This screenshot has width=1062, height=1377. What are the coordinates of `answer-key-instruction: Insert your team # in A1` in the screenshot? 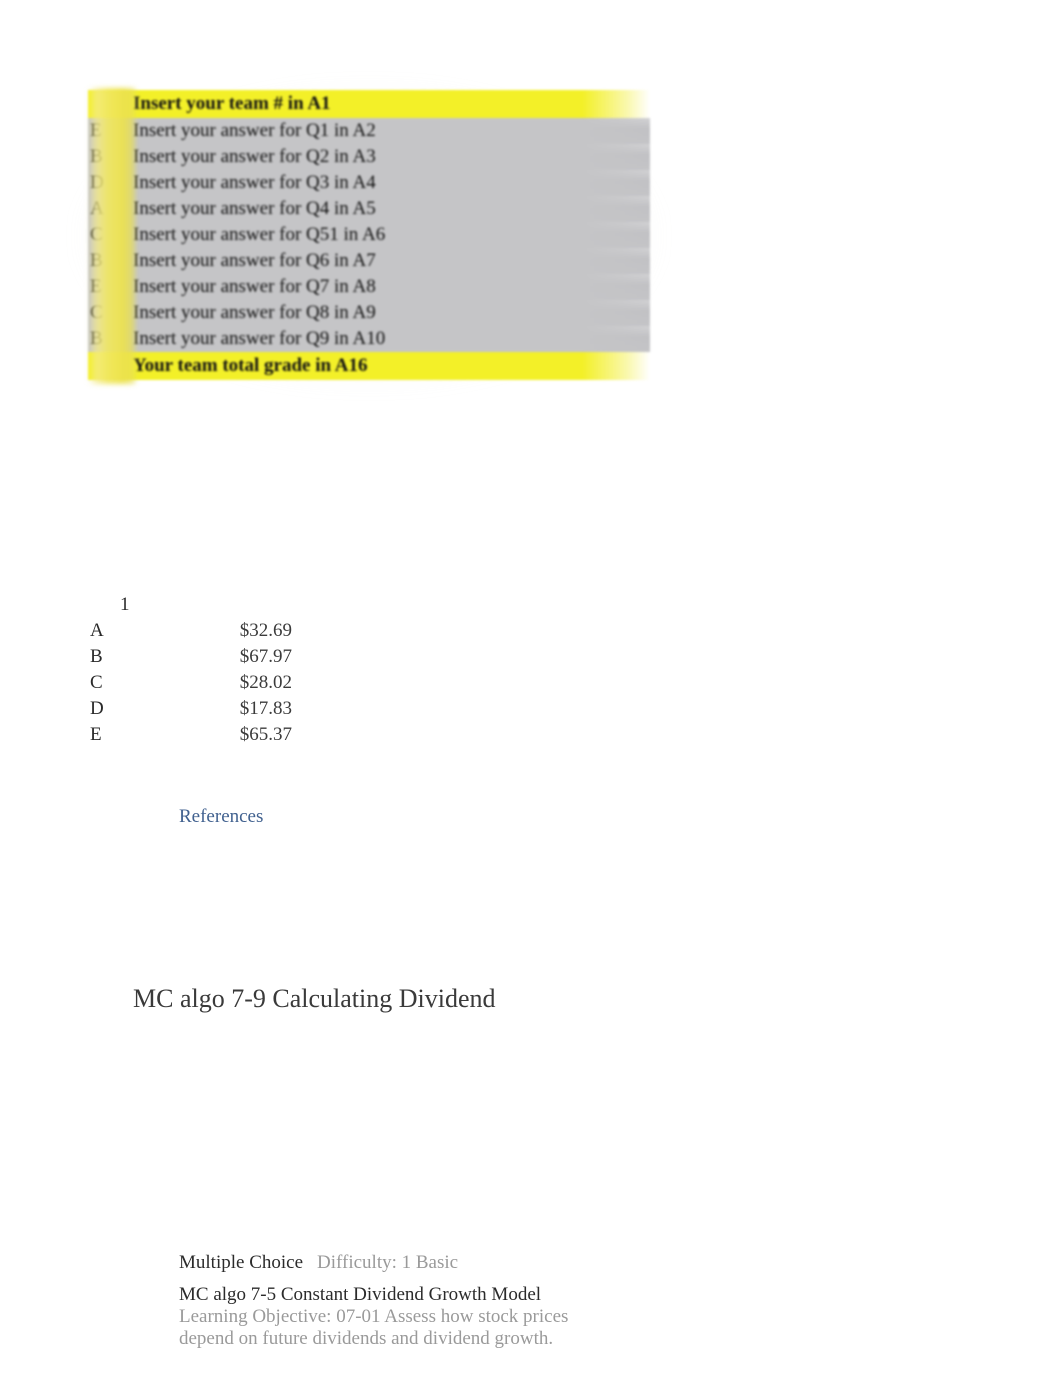 It's located at (232, 103).